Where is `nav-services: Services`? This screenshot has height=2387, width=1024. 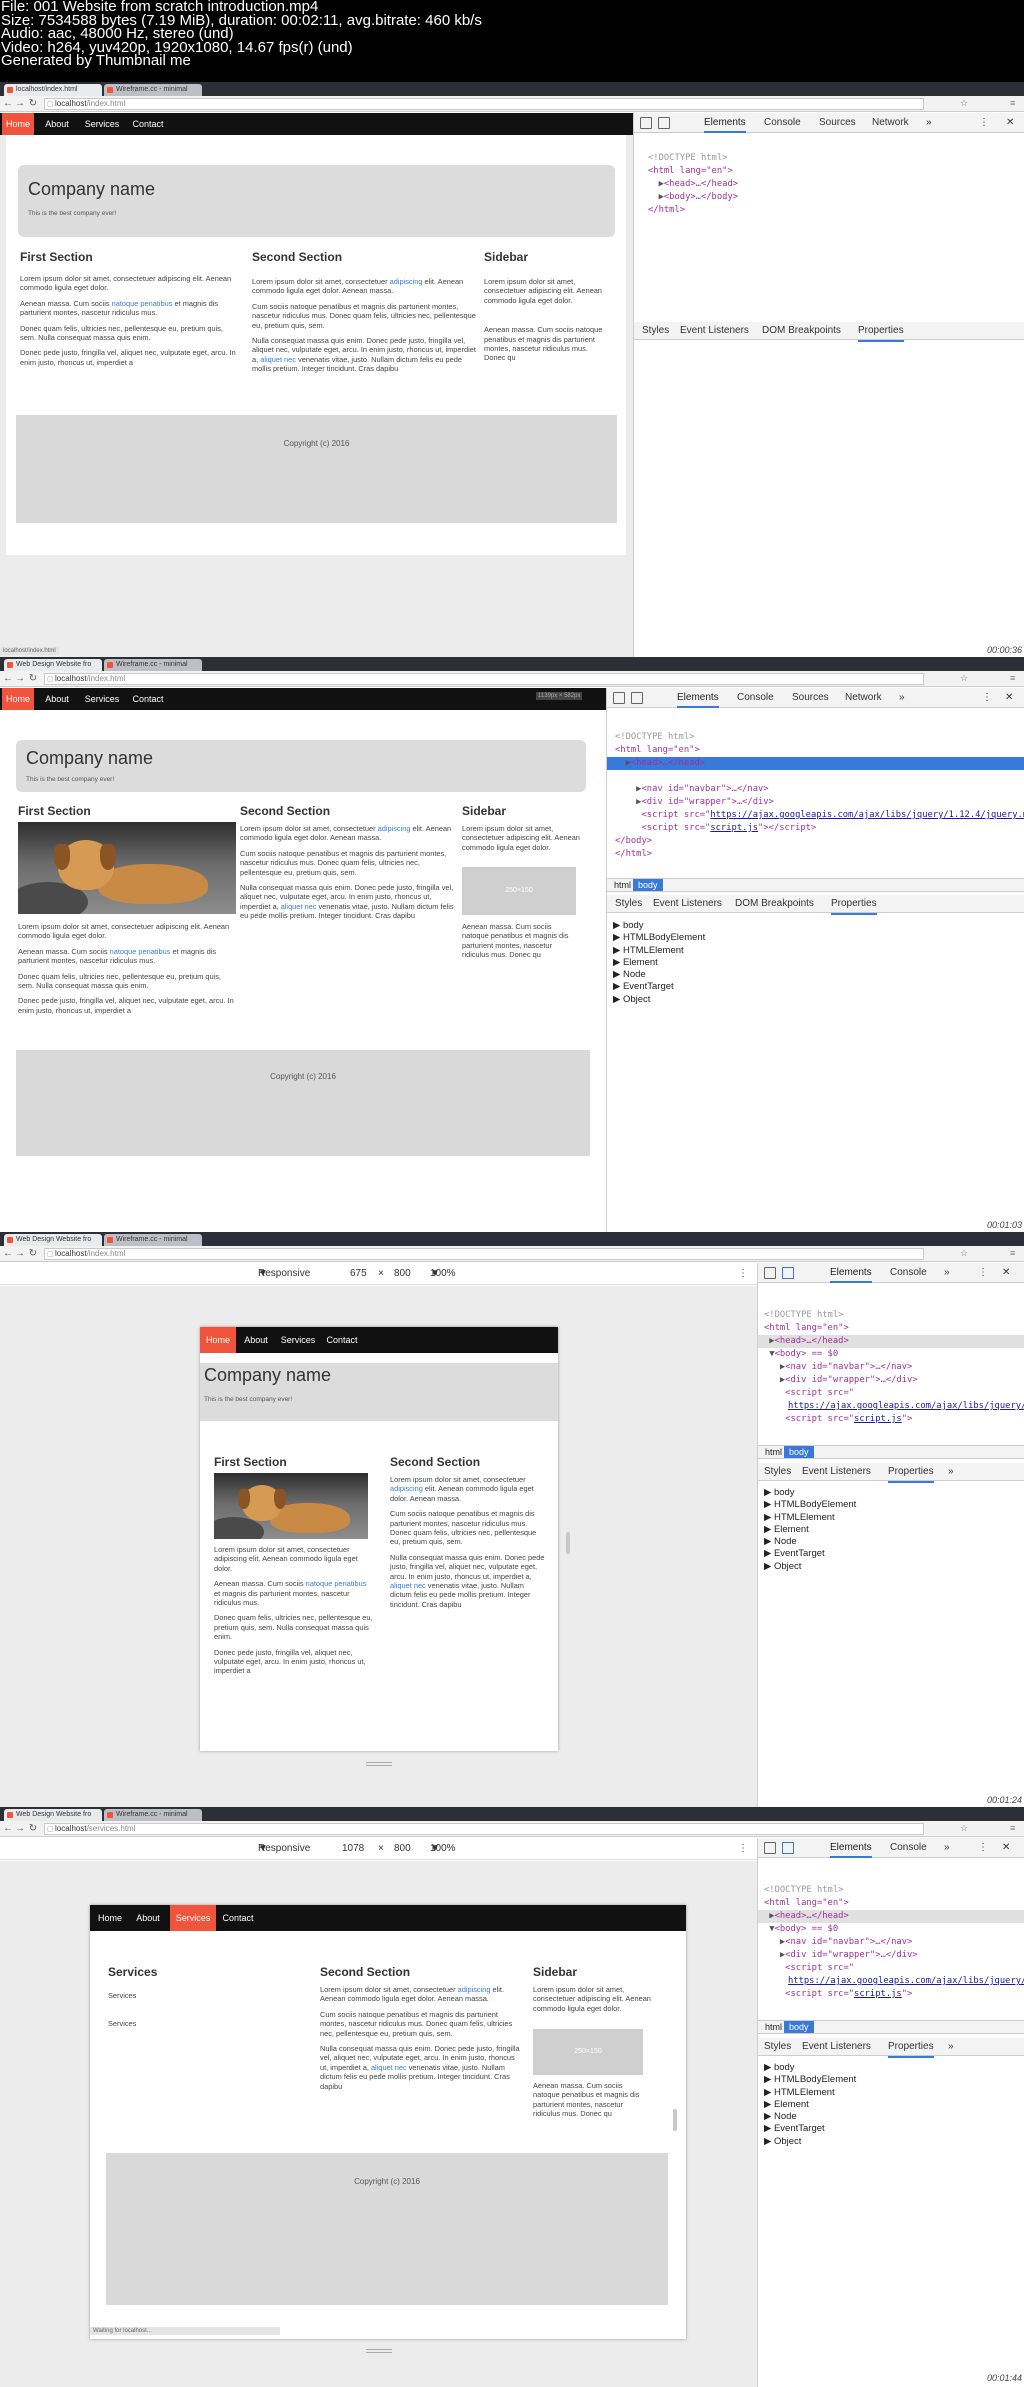 nav-services: Services is located at coordinates (102, 124).